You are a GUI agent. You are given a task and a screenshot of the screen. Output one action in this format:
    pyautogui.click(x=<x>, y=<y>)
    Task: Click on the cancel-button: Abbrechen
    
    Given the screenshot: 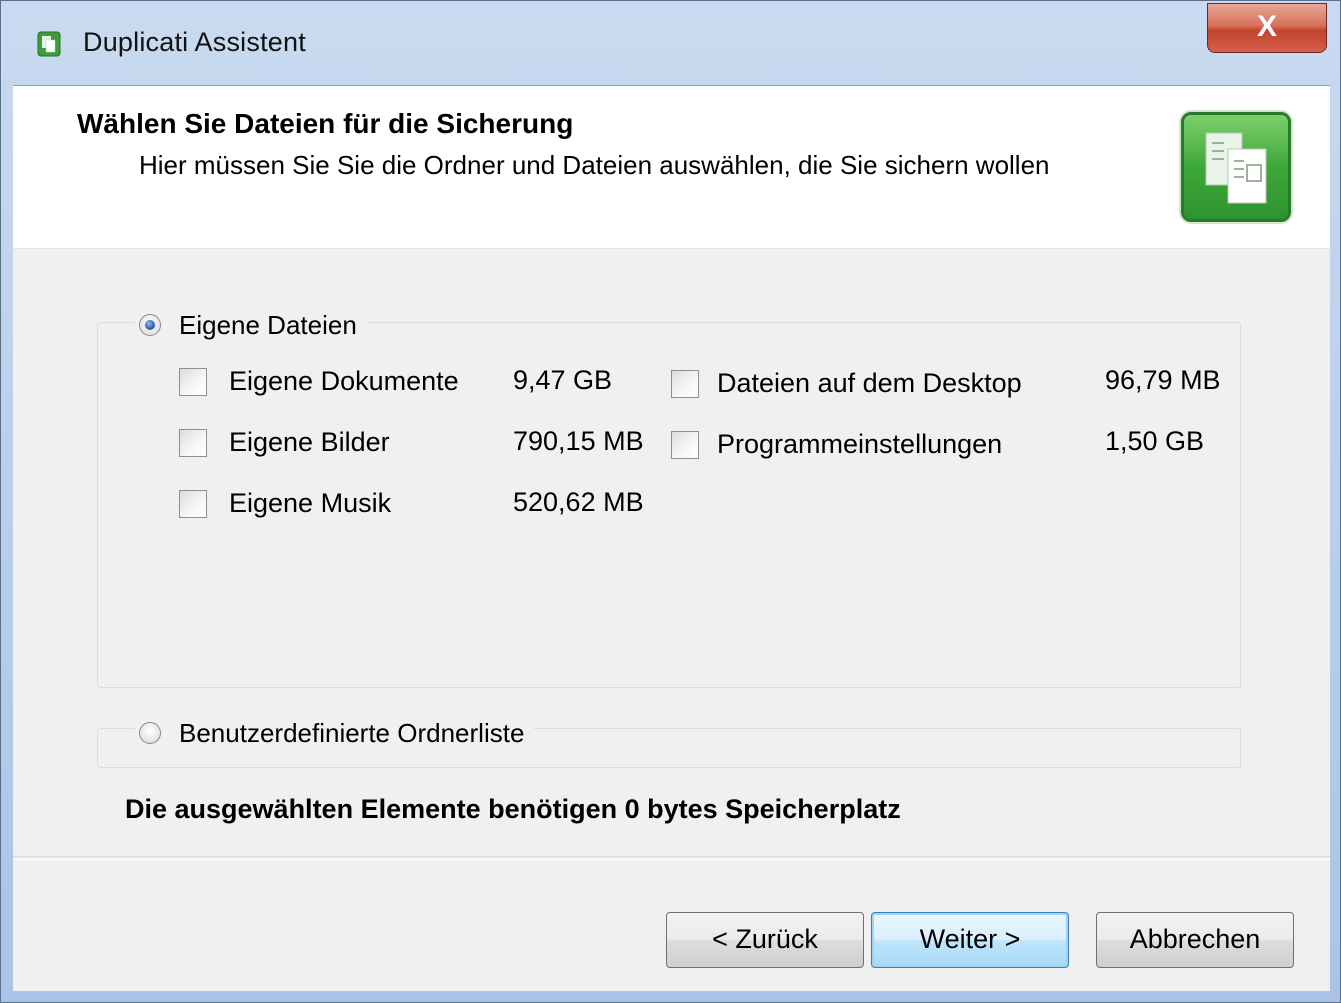 What is the action you would take?
    pyautogui.click(x=1195, y=940)
    